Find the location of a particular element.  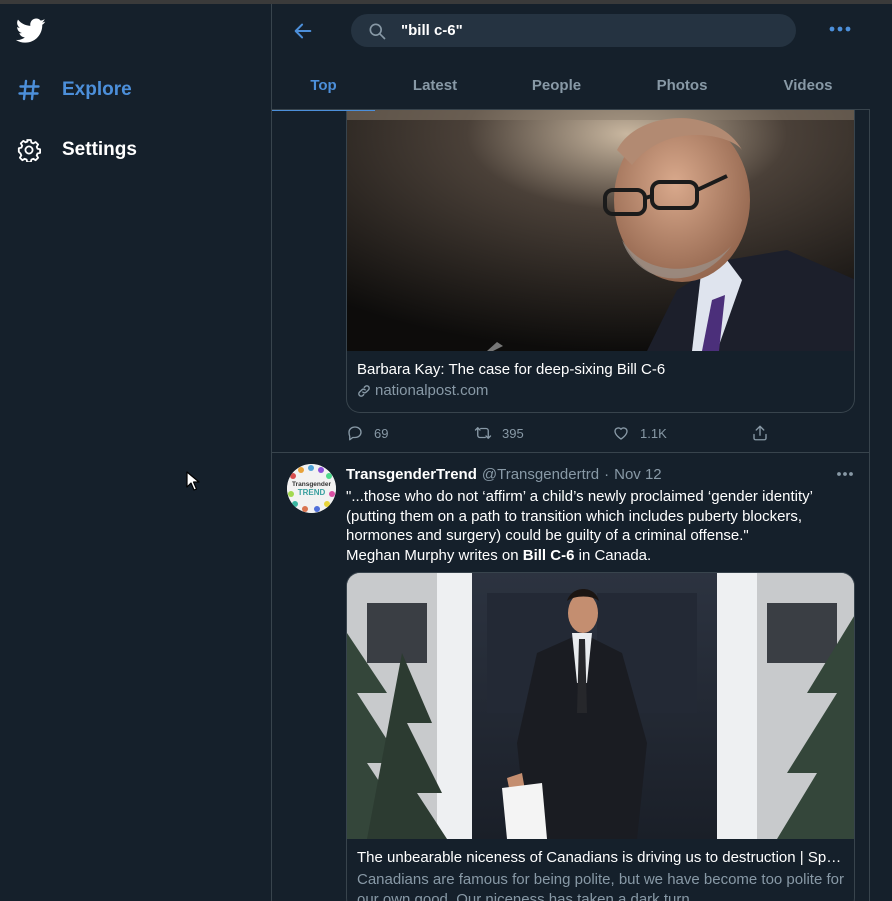

link-icon is located at coordinates (364, 390).